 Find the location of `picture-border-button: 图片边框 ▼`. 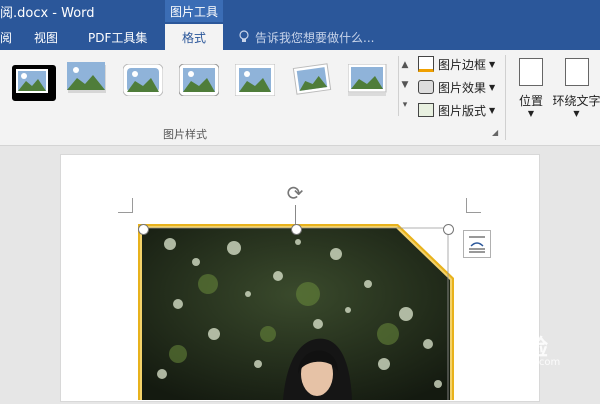

picture-border-button: 图片边框 ▼ is located at coordinates (456, 64).